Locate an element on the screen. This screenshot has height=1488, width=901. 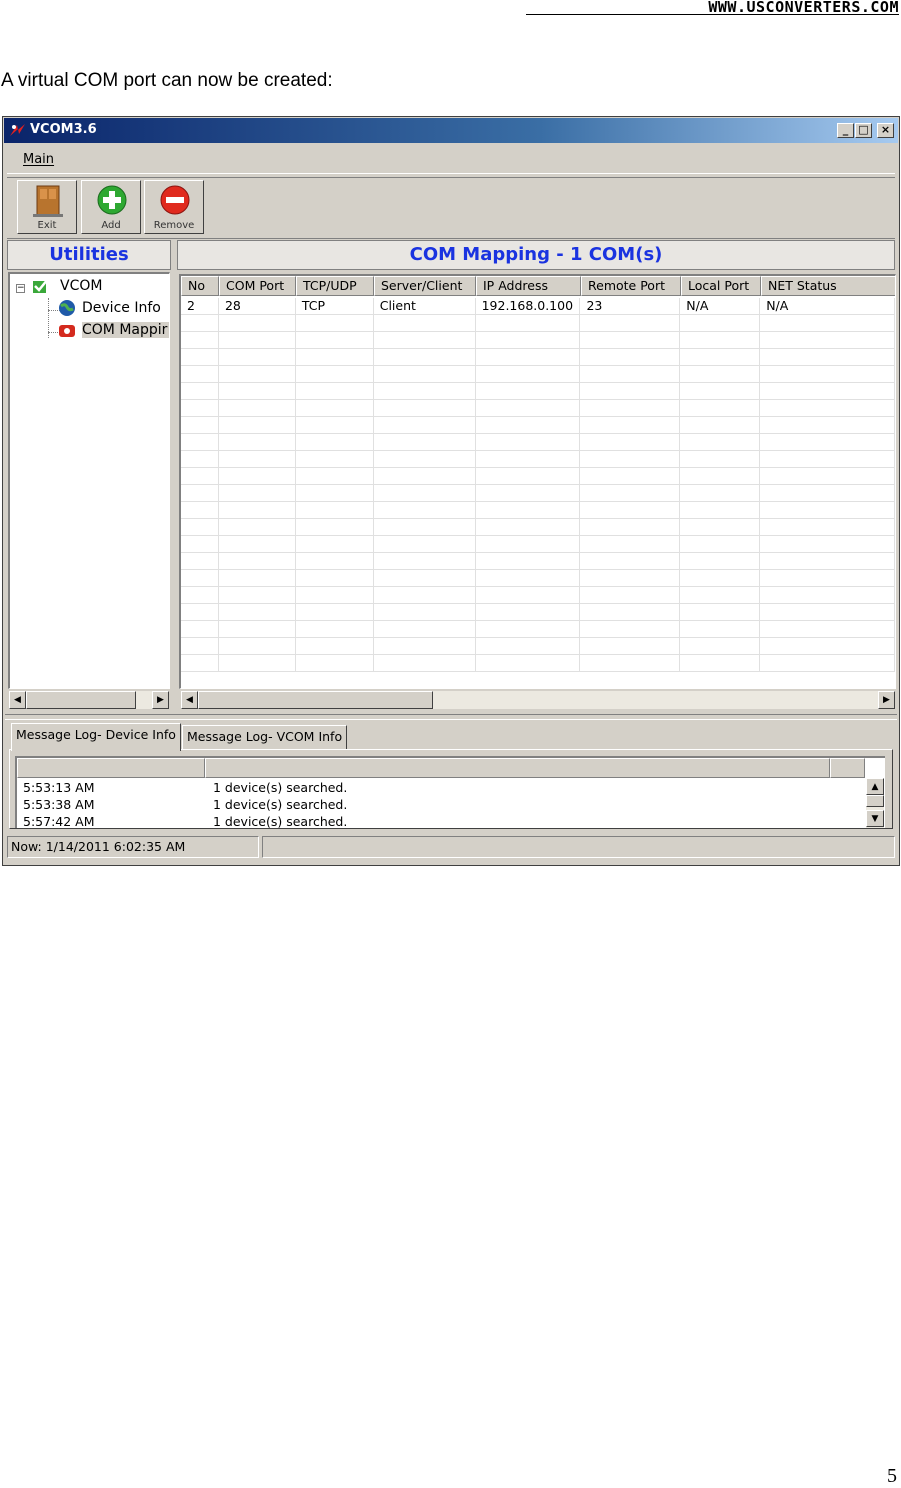
column-header: IP Address is located at coordinates (528, 286).